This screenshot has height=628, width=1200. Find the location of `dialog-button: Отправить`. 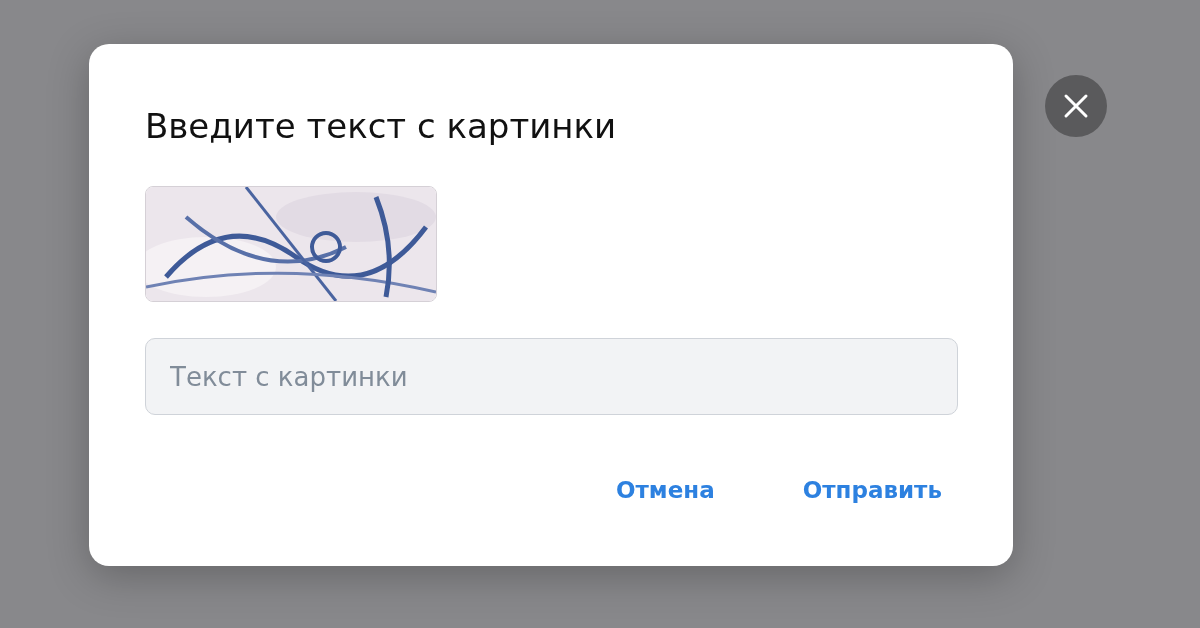

dialog-button: Отправить is located at coordinates (872, 490).